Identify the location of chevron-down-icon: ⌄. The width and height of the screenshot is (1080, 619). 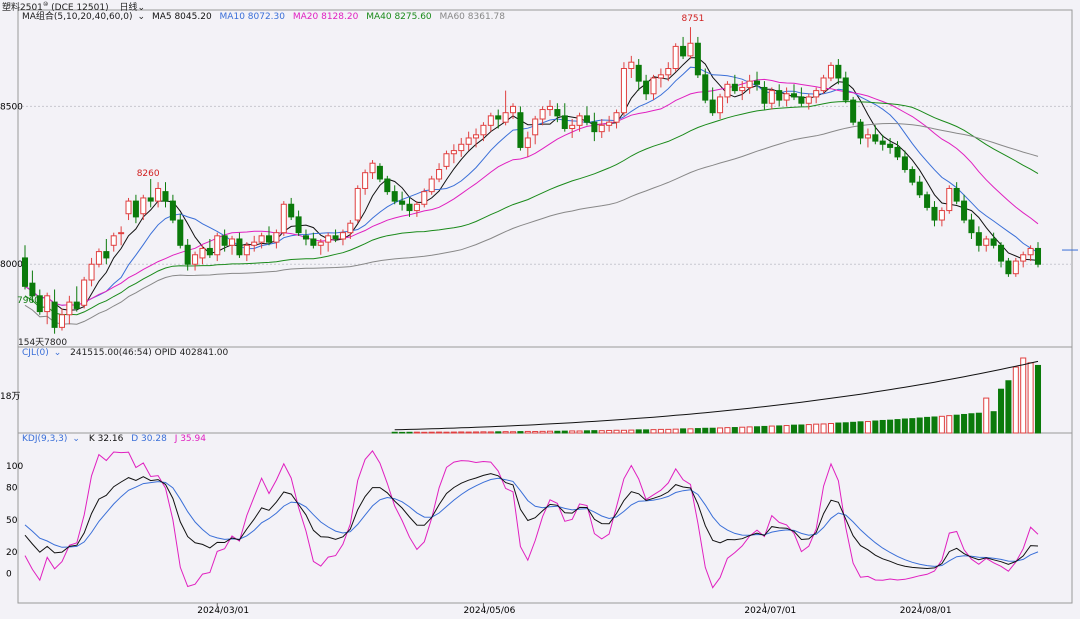
(142, 17).